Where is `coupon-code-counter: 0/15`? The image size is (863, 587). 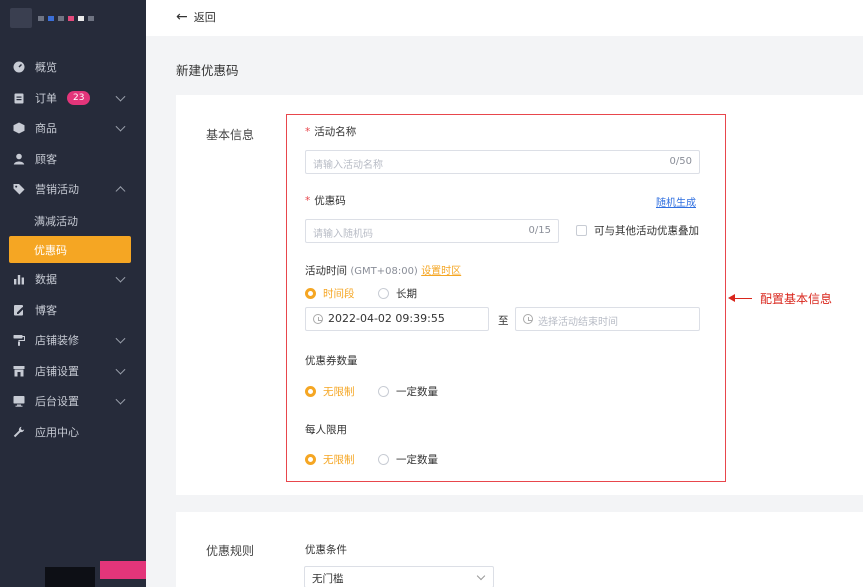 coupon-code-counter: 0/15 is located at coordinates (539, 230).